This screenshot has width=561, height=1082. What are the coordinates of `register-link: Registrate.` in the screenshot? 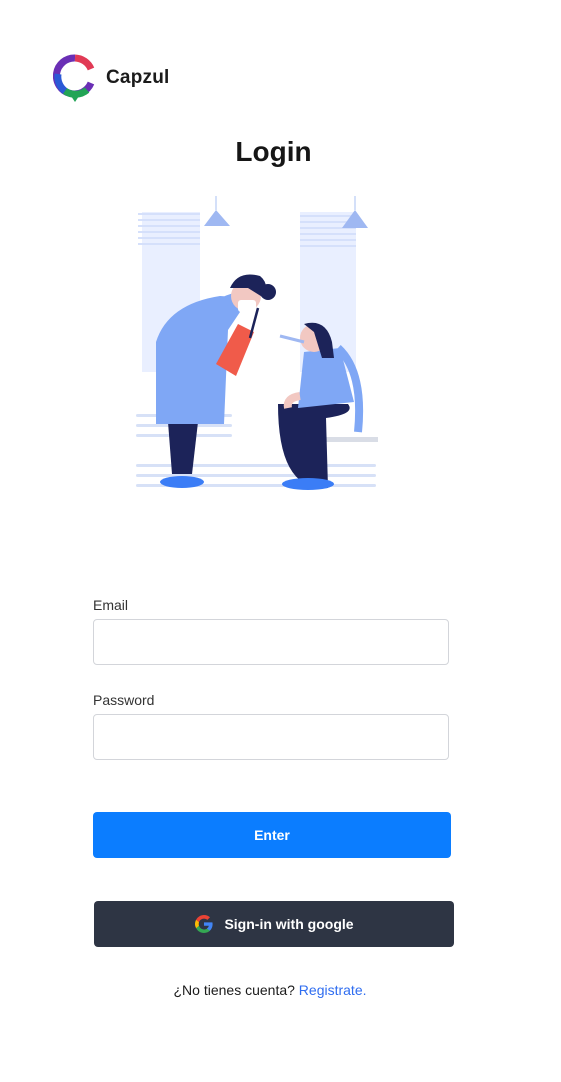 It's located at (333, 990).